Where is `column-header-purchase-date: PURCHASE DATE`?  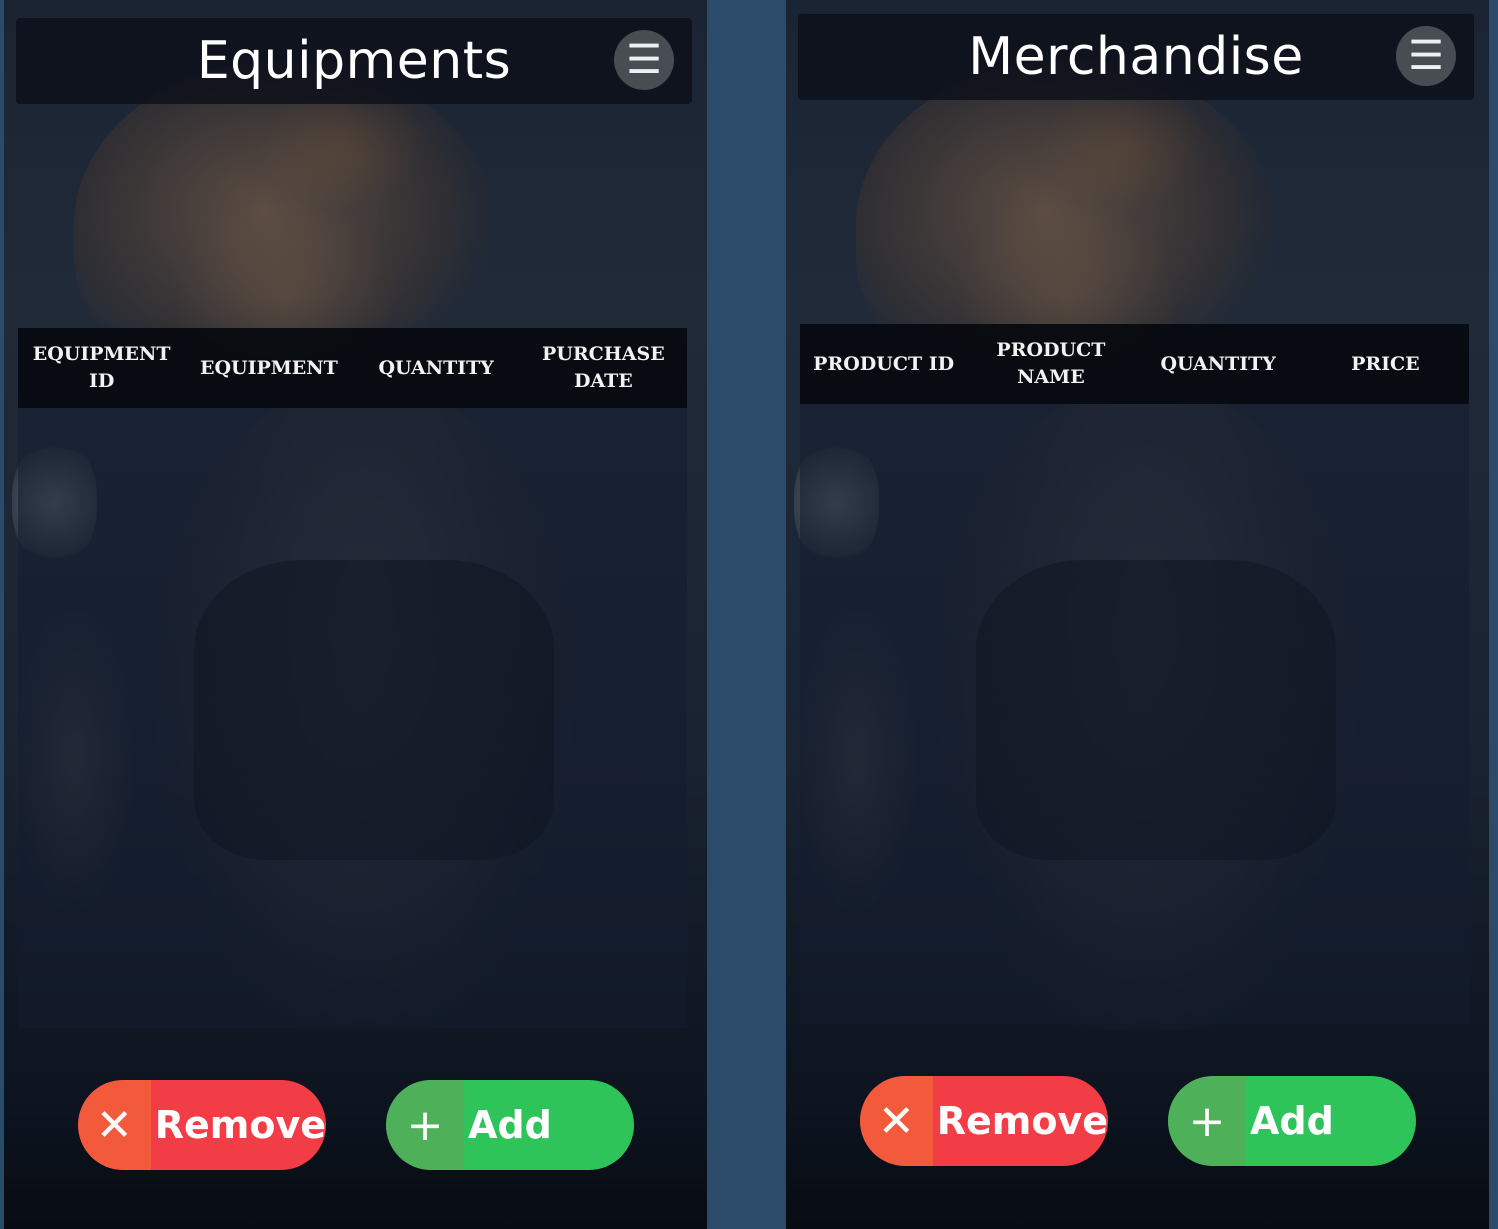 column-header-purchase-date: PURCHASE DATE is located at coordinates (603, 368).